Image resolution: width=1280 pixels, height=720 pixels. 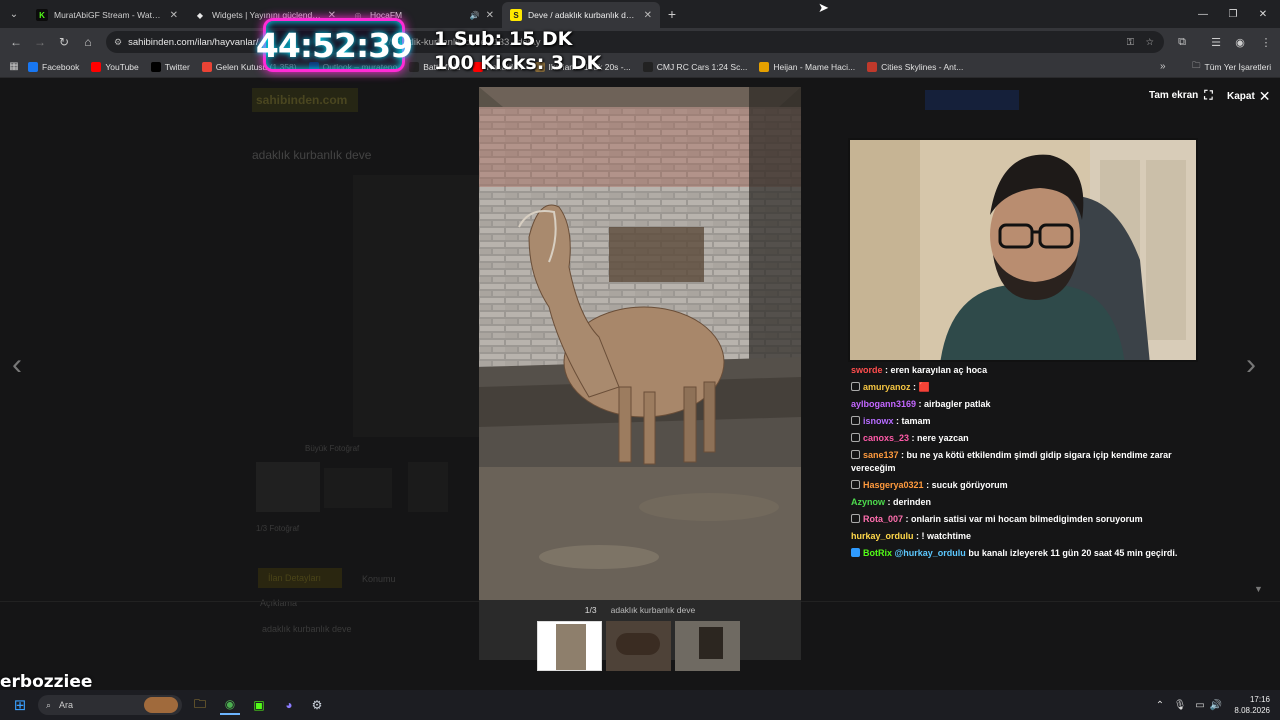 I want to click on all-bookmarks-button: 🗀 Tüm Yer İşaretleri, so click(x=1231, y=67).